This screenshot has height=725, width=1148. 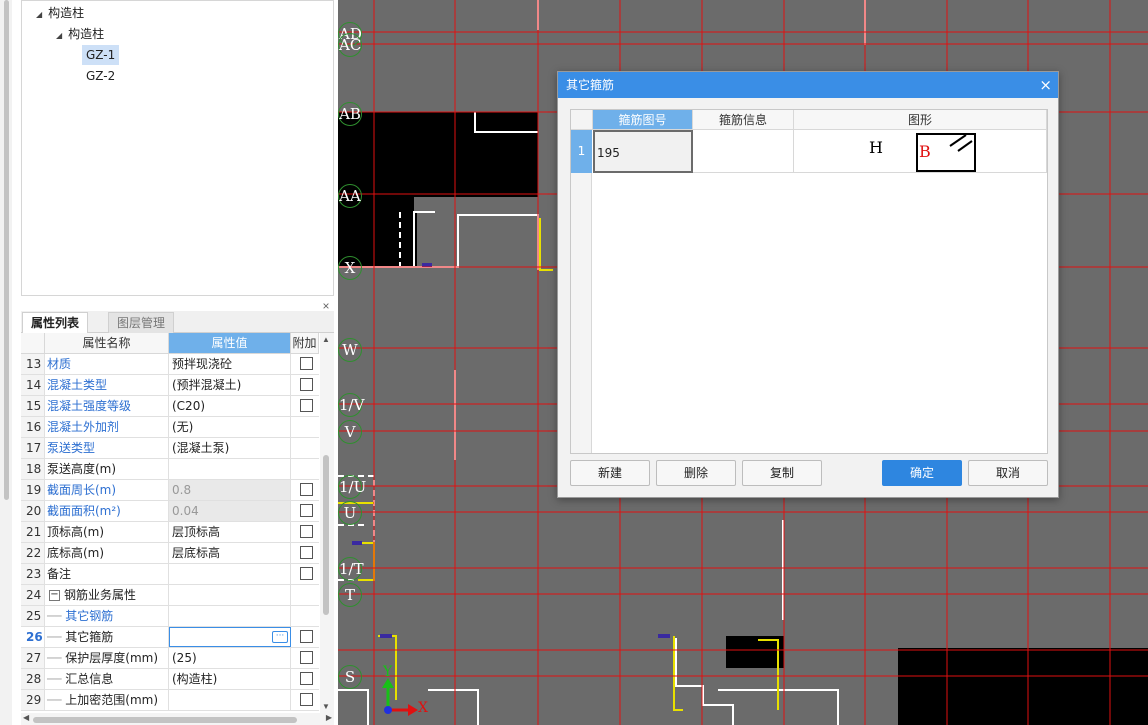 I want to click on property-row: 23 备注, so click(x=170, y=574).